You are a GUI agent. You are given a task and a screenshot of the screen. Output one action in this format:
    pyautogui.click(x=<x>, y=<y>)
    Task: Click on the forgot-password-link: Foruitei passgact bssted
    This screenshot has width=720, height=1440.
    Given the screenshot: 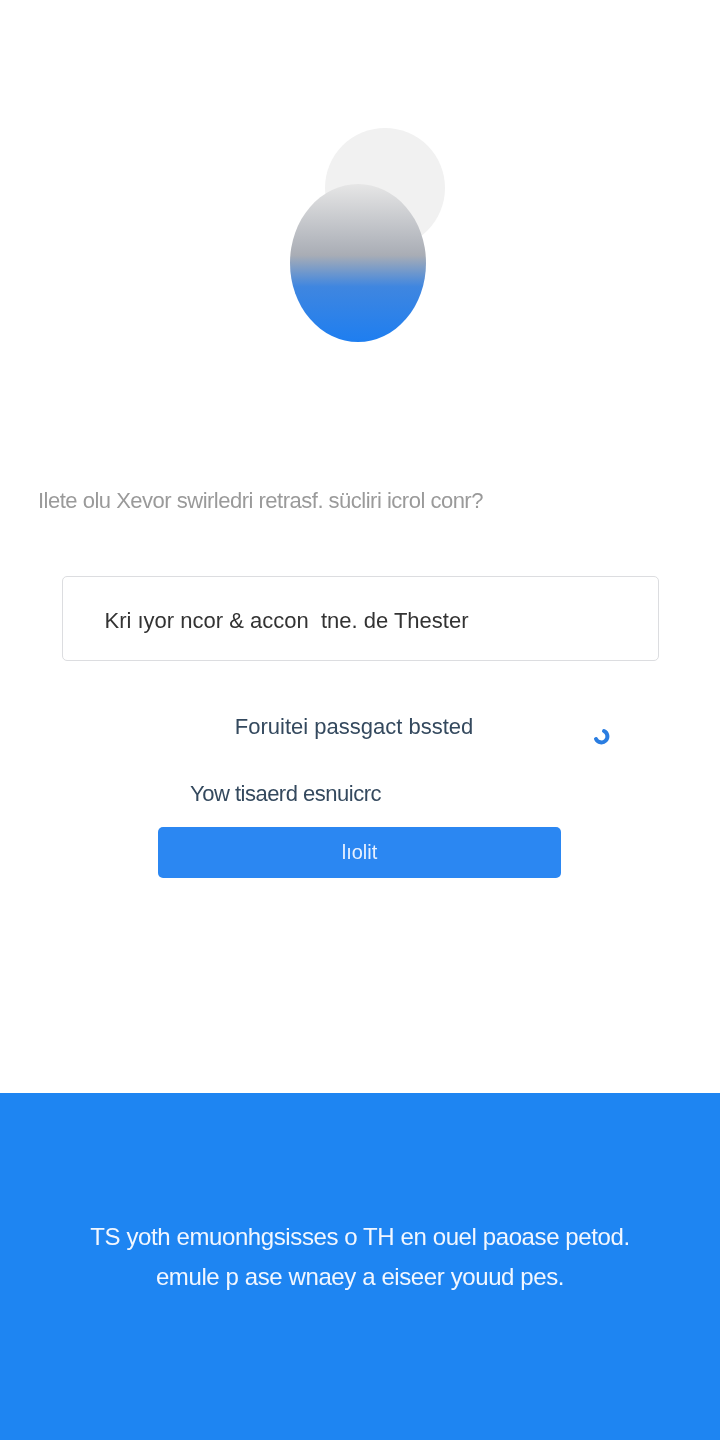 What is the action you would take?
    pyautogui.click(x=354, y=727)
    